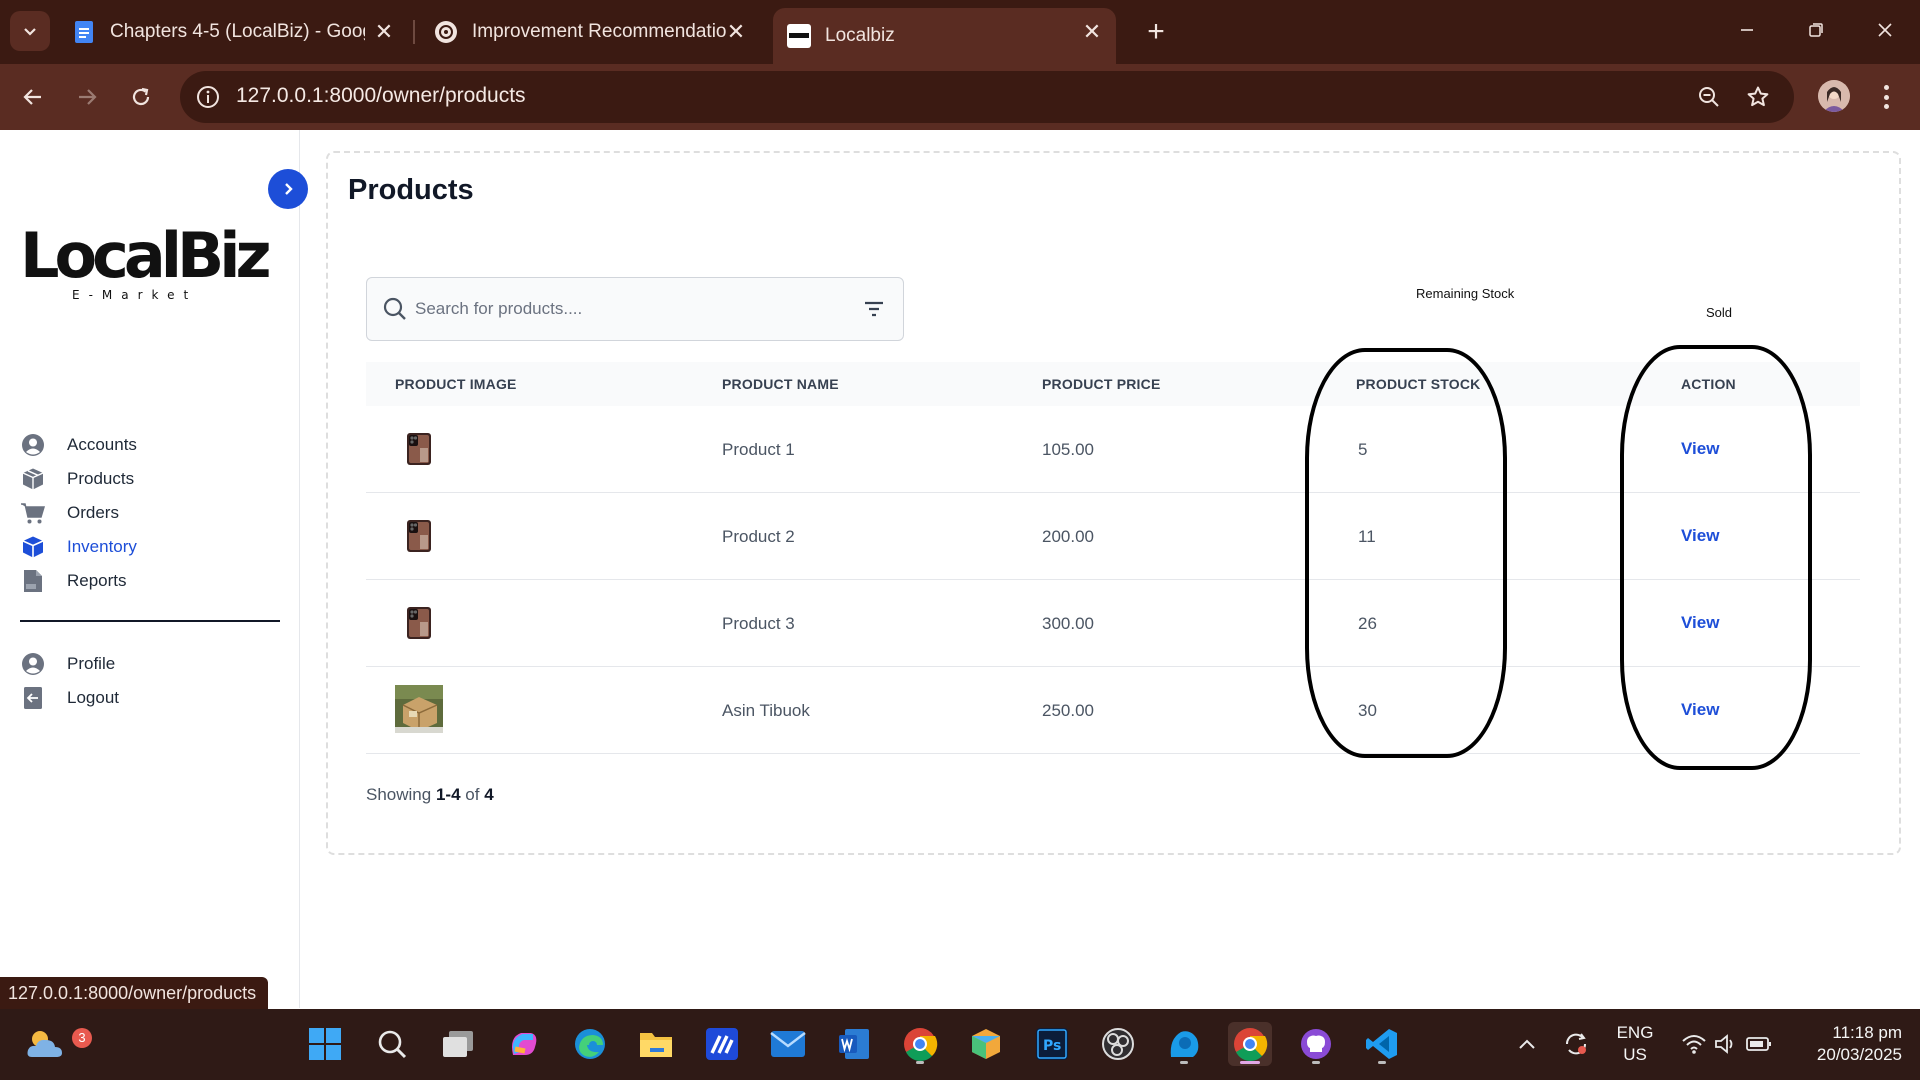 The image size is (1920, 1080). What do you see at coordinates (1709, 97) in the screenshot?
I see `zoom-button` at bounding box center [1709, 97].